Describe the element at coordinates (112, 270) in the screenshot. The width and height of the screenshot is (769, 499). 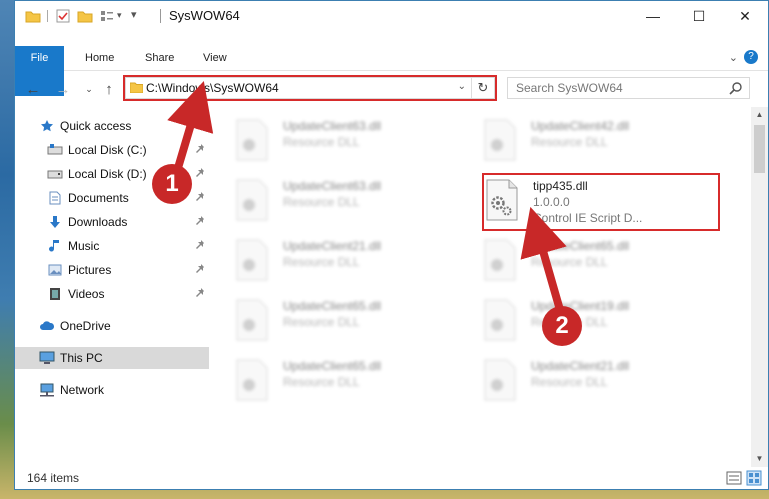
I see `sidebar-item-pictures: Pictures` at that location.